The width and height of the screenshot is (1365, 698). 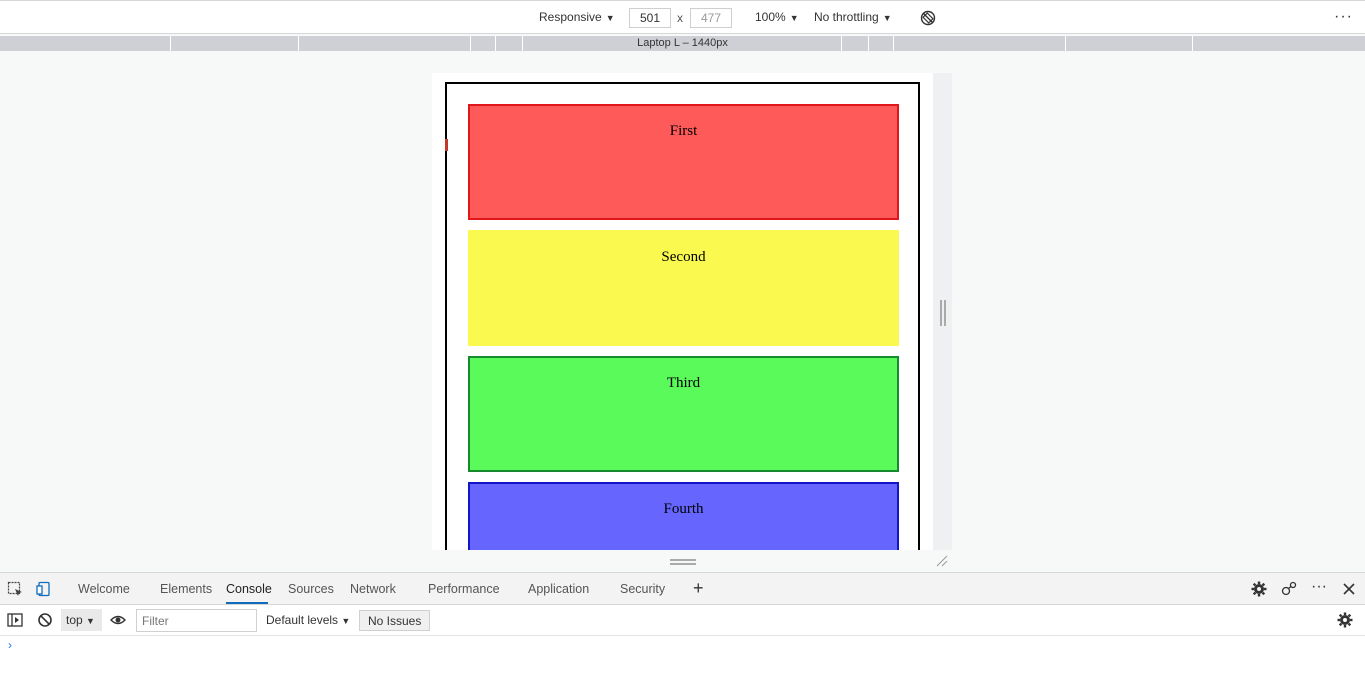 What do you see at coordinates (650, 18) in the screenshot?
I see `width-input: 501` at bounding box center [650, 18].